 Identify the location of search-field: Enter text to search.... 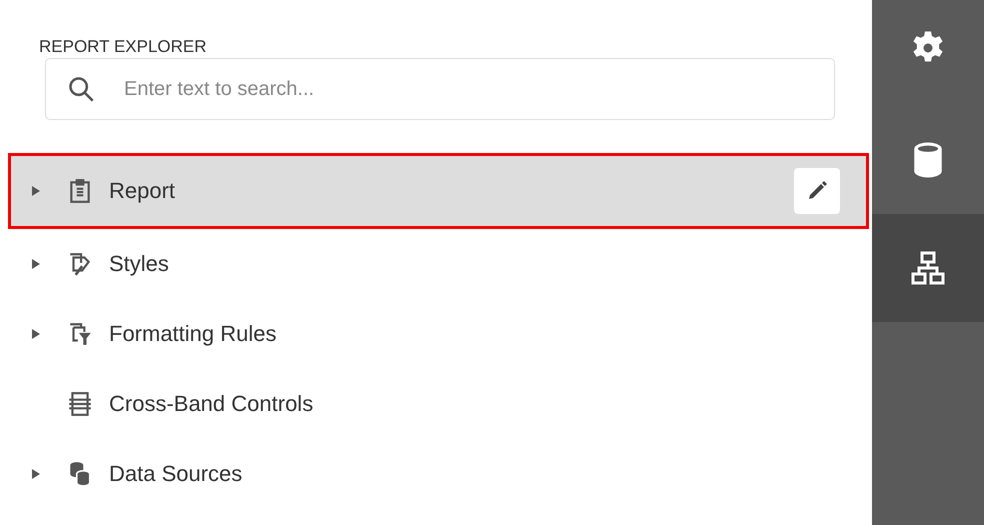
(440, 89).